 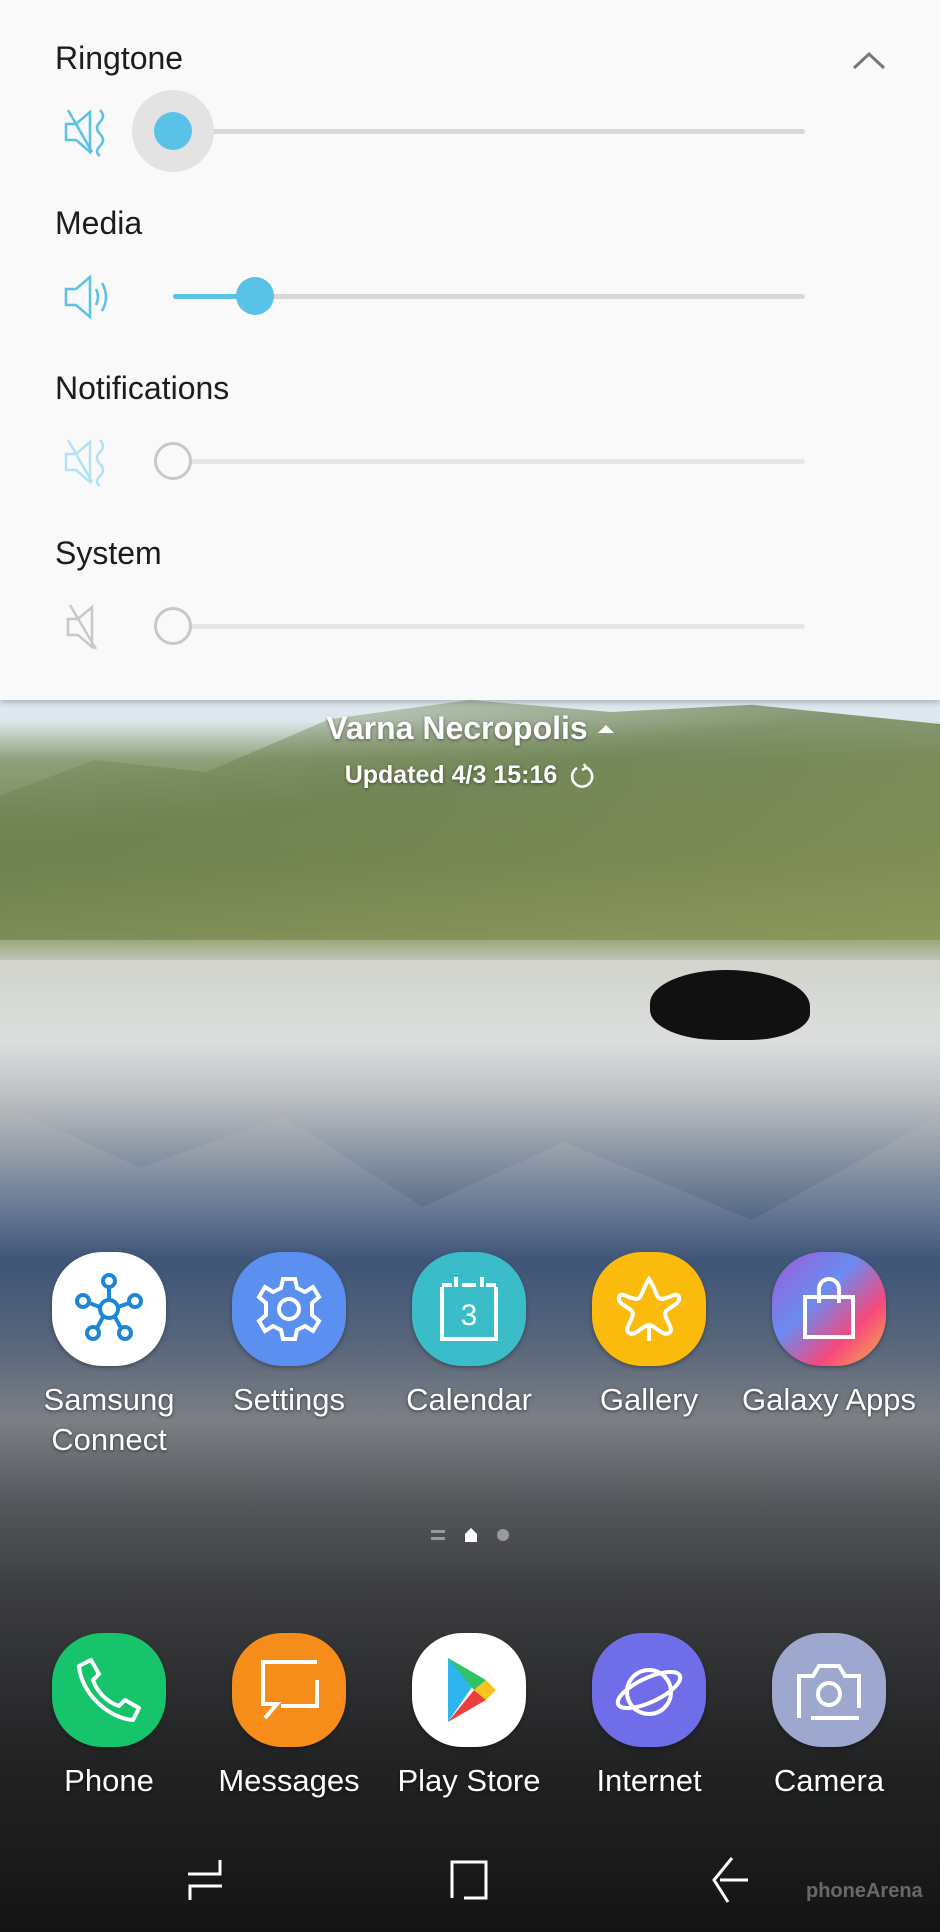 I want to click on app-label: Galaxy Apps, so click(x=829, y=1399).